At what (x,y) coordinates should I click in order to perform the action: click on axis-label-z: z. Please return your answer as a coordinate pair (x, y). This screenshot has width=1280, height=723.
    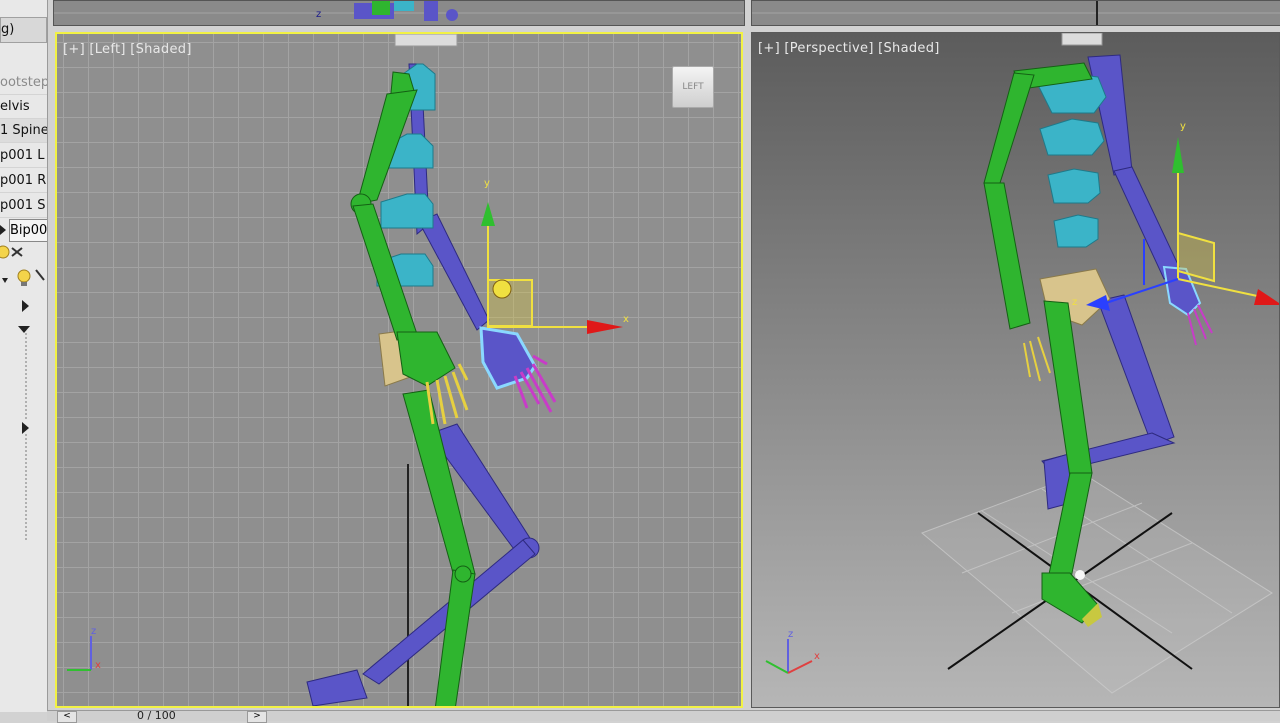
    Looking at the image, I should click on (318, 14).